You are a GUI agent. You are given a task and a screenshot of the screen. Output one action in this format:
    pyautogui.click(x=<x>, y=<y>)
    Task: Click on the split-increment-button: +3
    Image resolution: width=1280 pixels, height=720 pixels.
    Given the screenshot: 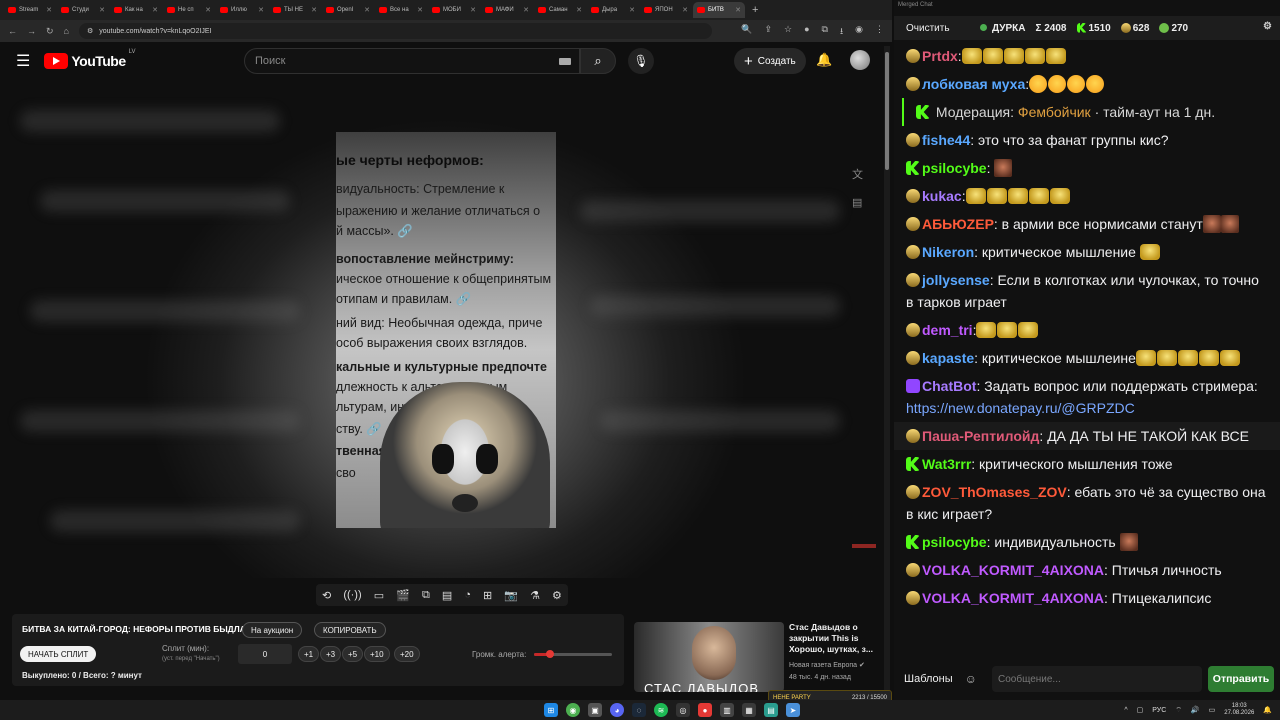 What is the action you would take?
    pyautogui.click(x=331, y=654)
    